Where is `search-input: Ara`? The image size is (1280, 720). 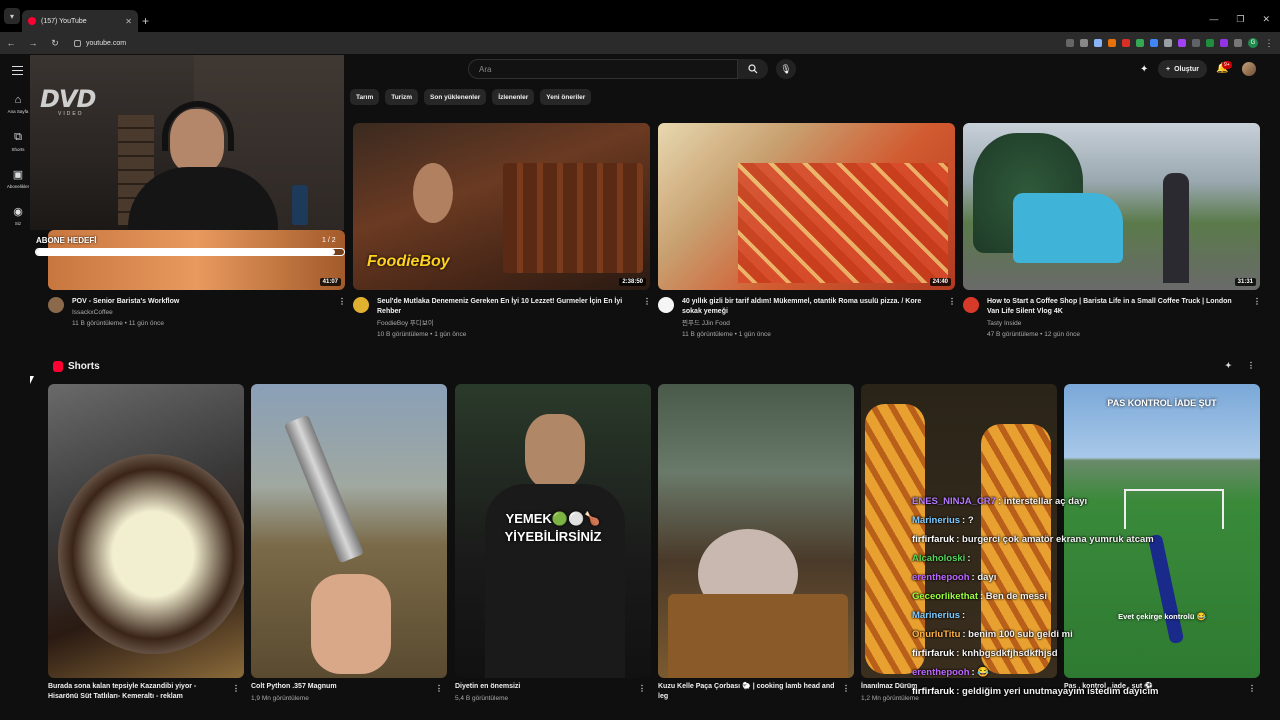
search-input: Ara is located at coordinates (603, 69).